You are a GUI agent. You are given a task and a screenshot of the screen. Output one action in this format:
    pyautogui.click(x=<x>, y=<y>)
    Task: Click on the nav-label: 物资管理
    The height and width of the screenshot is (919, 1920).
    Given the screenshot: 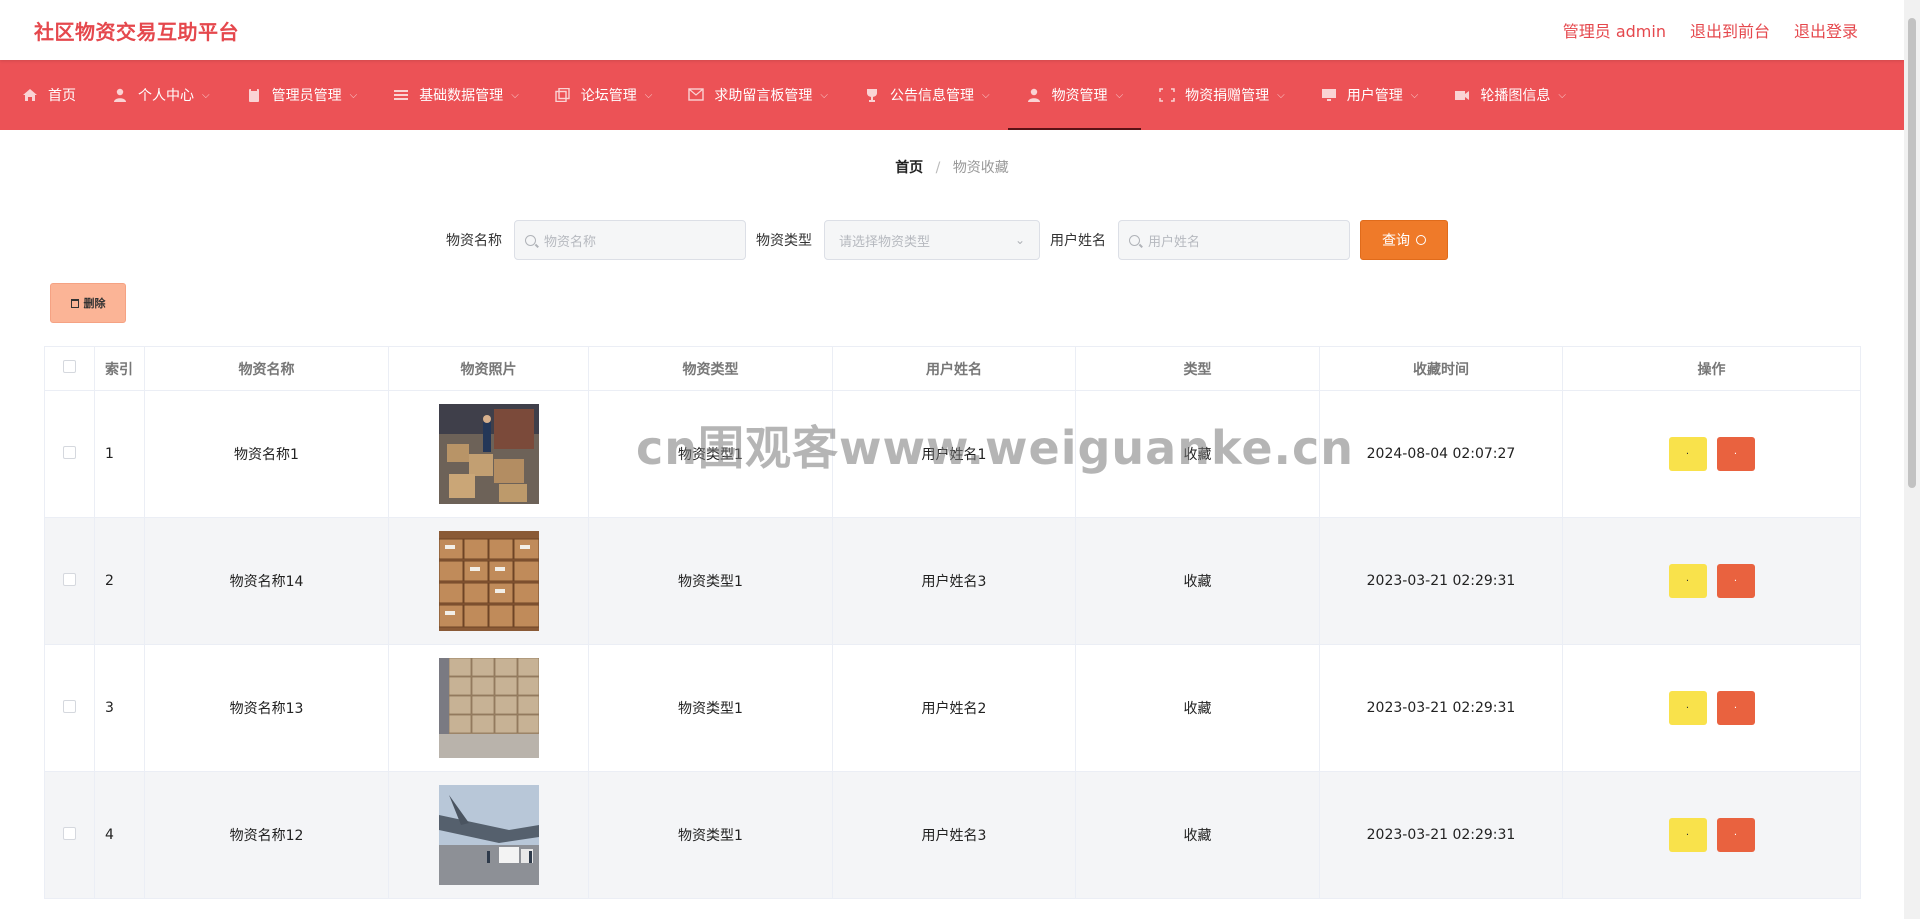 What is the action you would take?
    pyautogui.click(x=1079, y=96)
    